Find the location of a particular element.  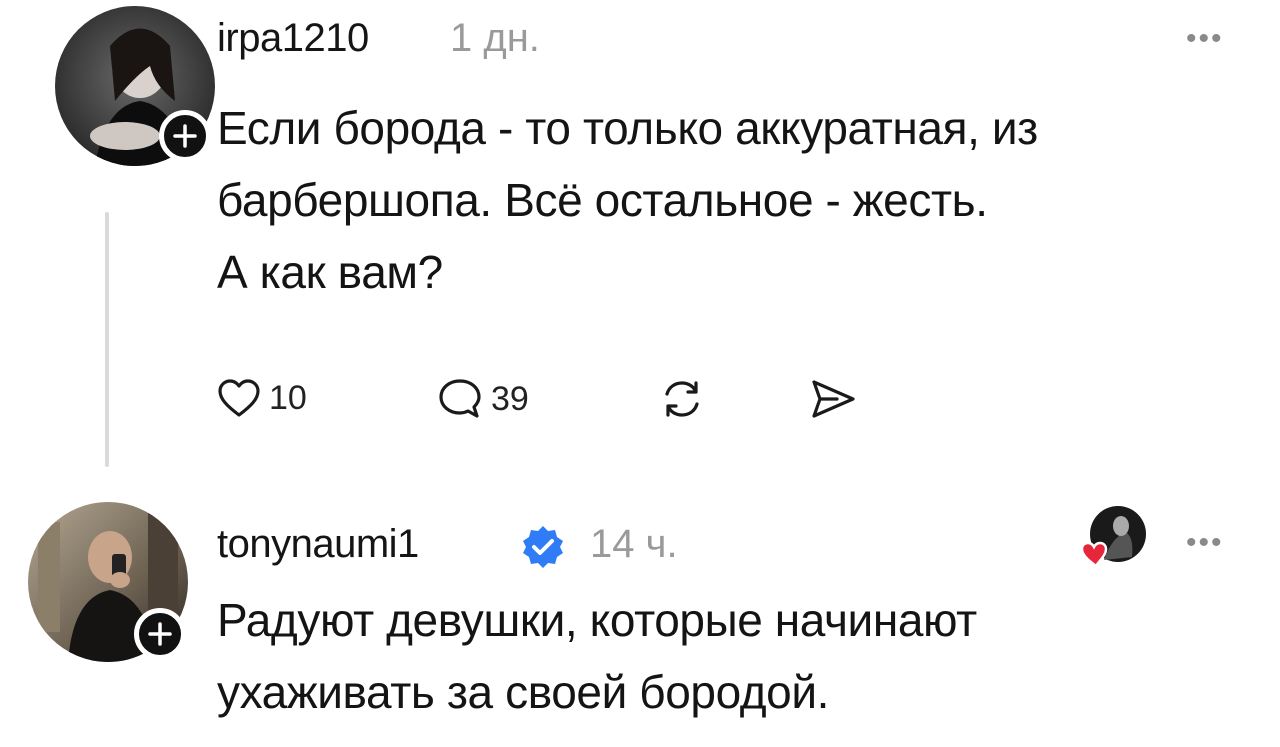

liked-by-author-indicator is located at coordinates (1111, 537).